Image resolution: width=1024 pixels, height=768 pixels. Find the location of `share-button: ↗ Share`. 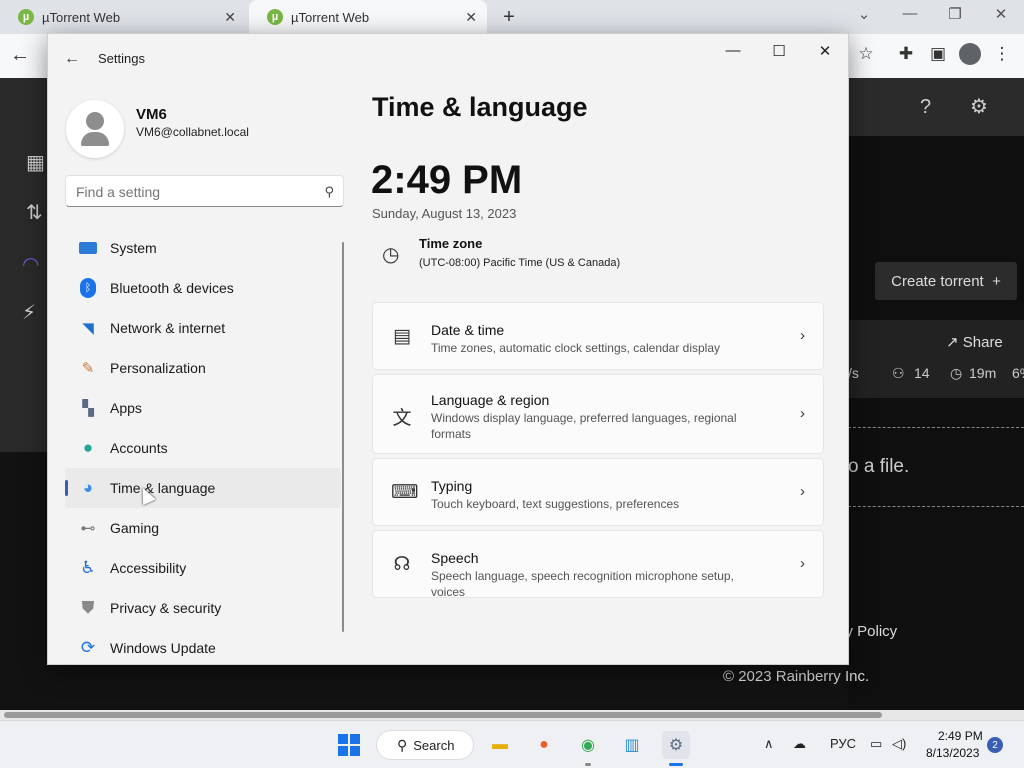

share-button: ↗ Share is located at coordinates (974, 342).